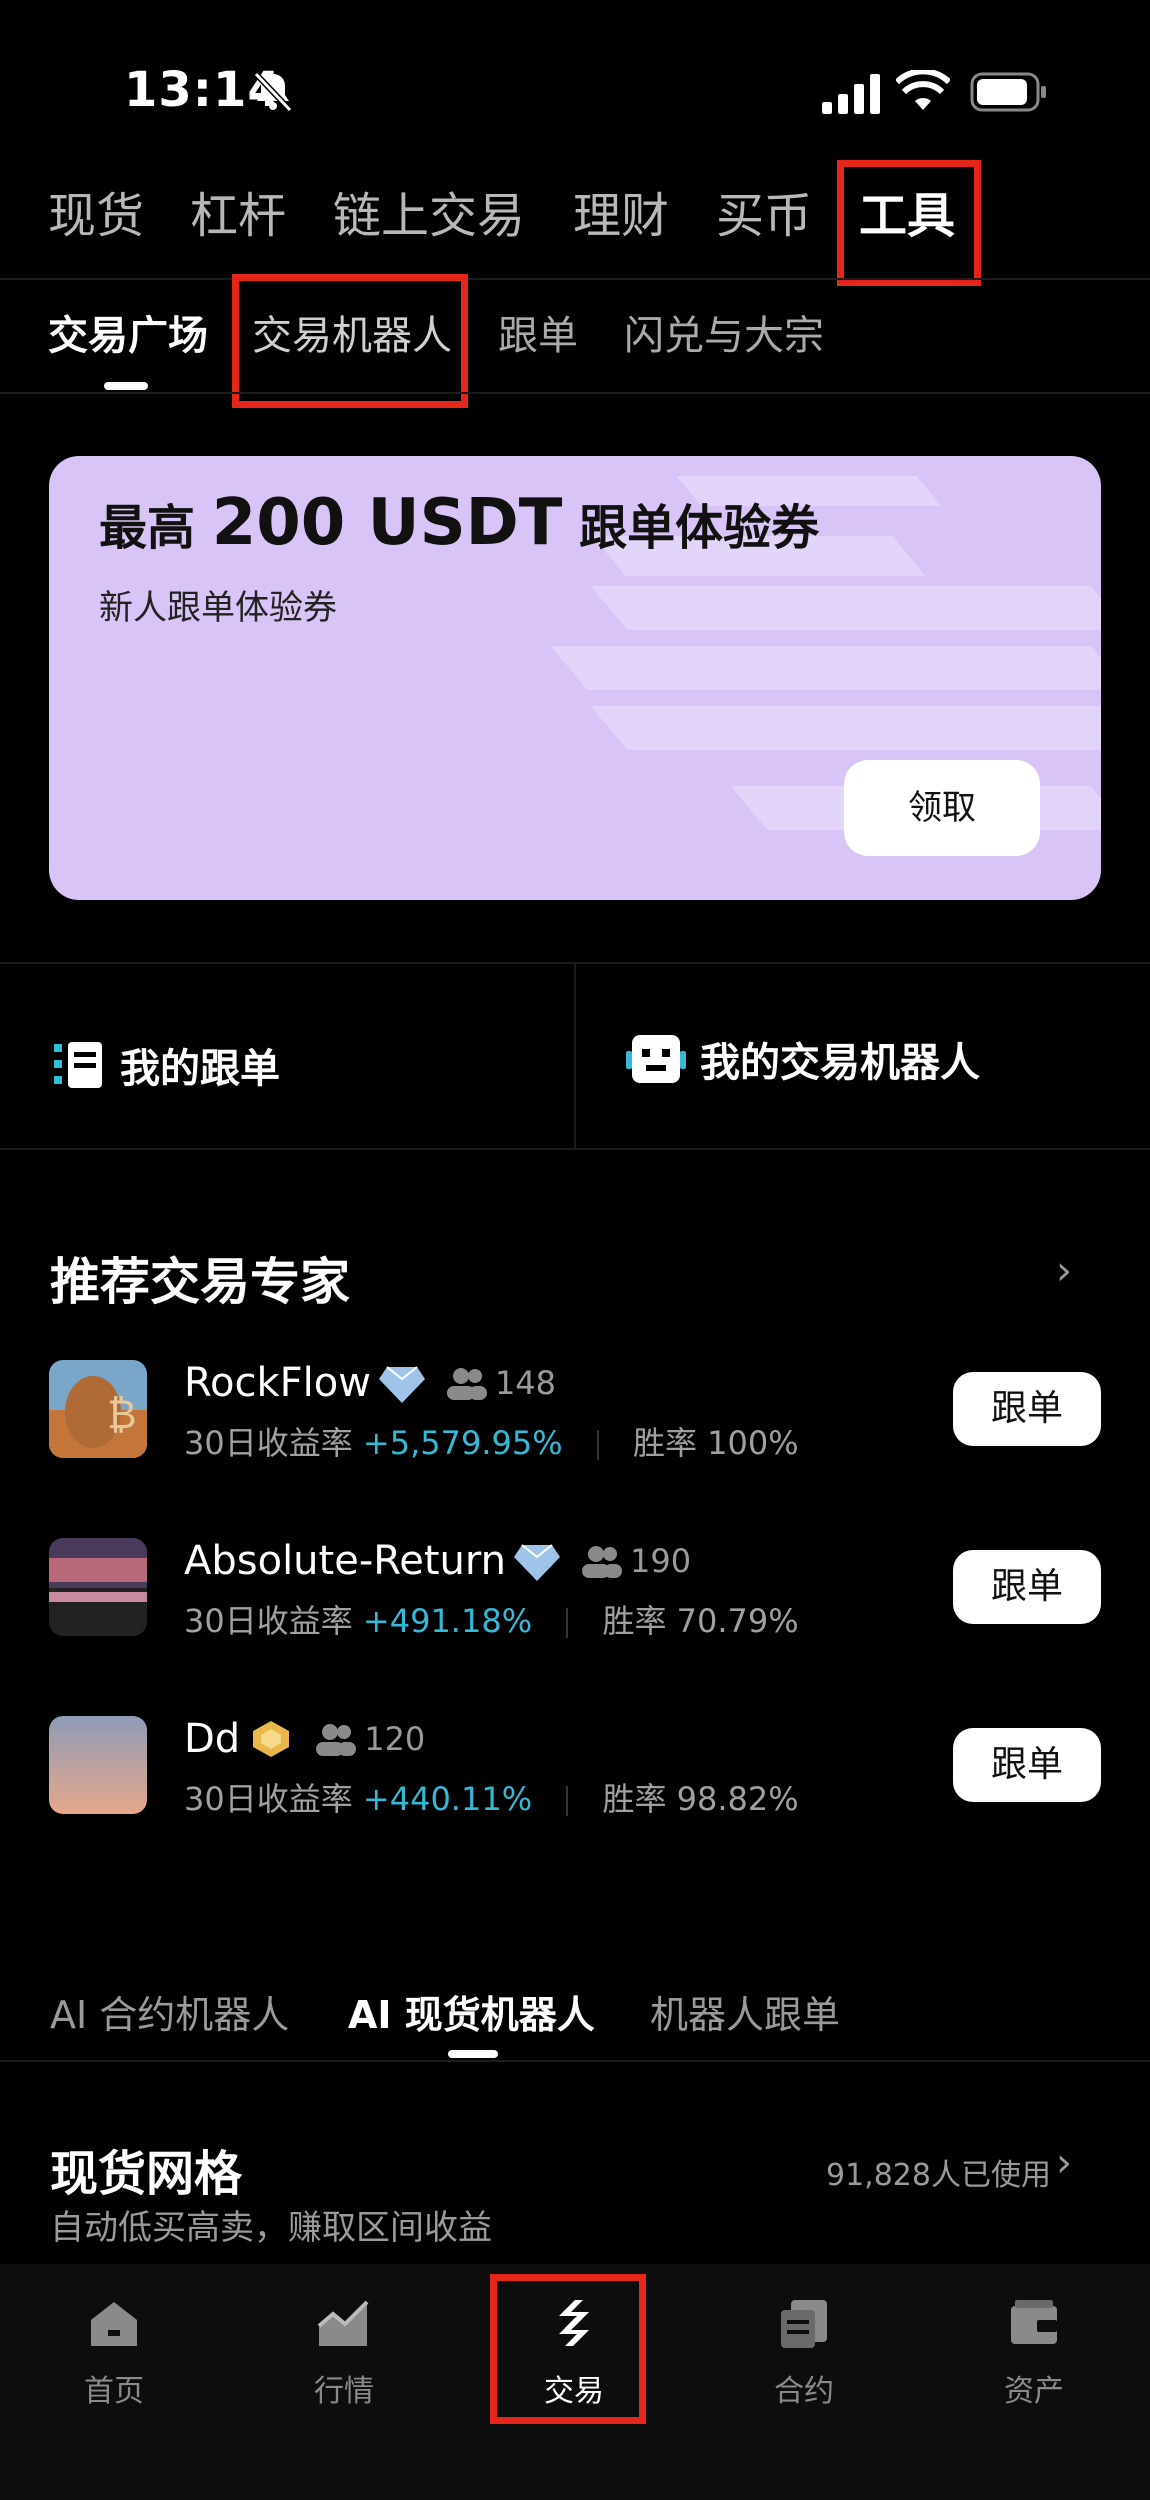  I want to click on battery-icon, so click(1008, 92).